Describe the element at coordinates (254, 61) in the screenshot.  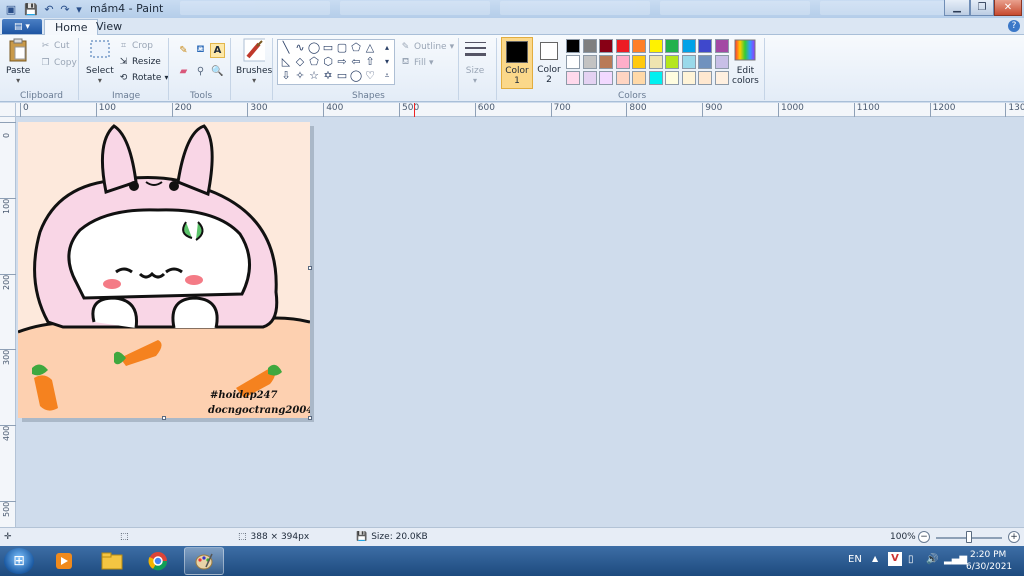
I see `brushes-button: Brushes ▾` at that location.